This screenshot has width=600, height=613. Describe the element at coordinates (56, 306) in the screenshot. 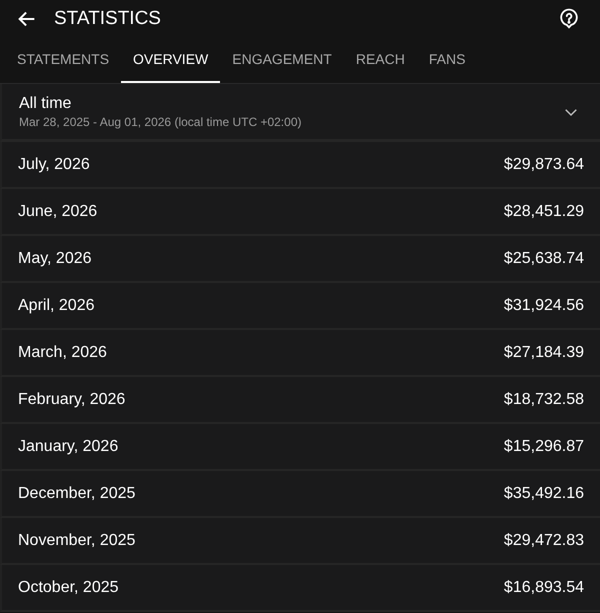

I see `month-label: April, 2026` at that location.